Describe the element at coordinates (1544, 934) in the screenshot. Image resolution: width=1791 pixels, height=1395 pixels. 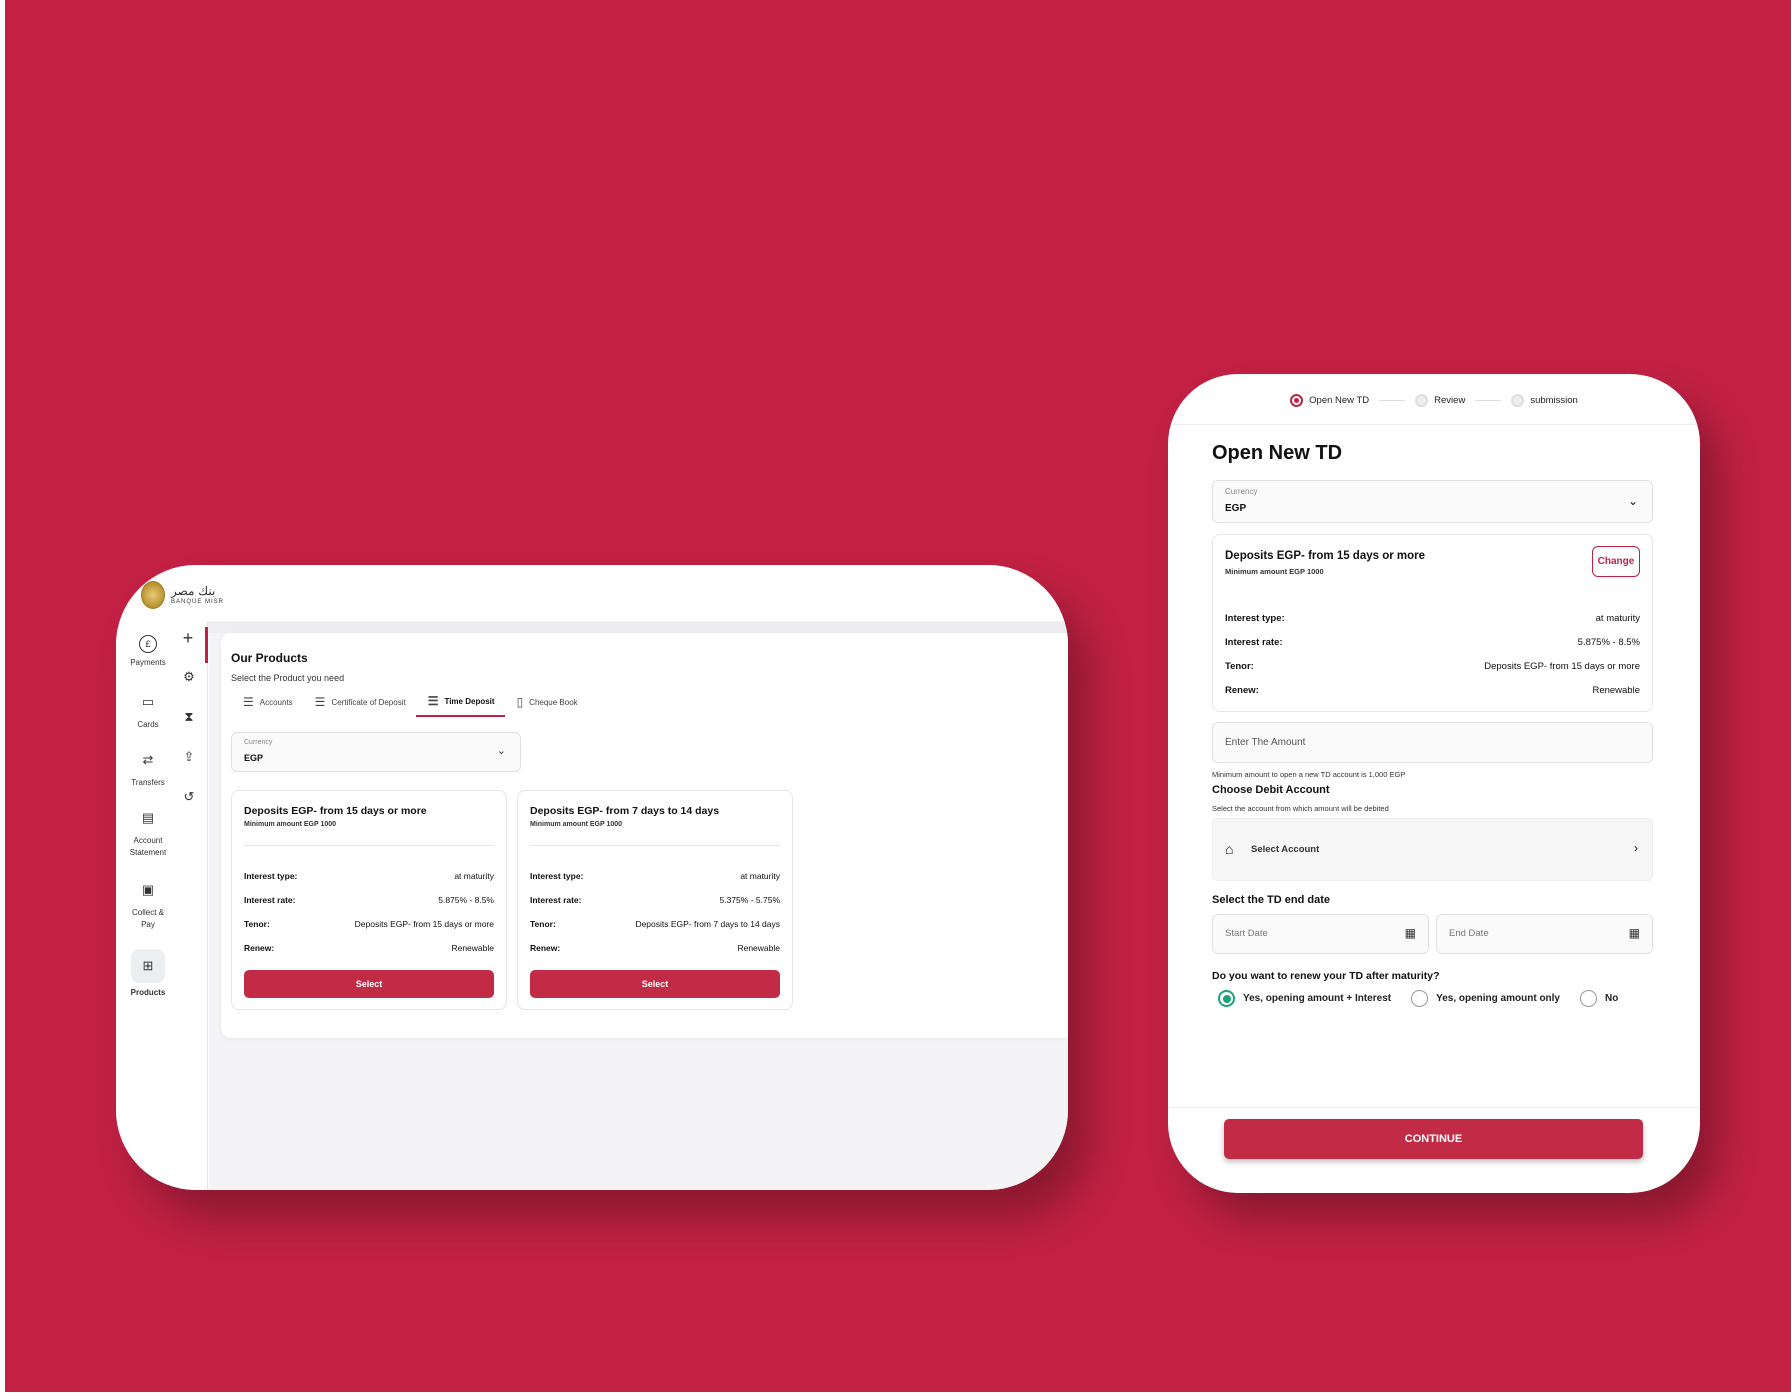
I see `end-date-field: End Date ▦` at that location.